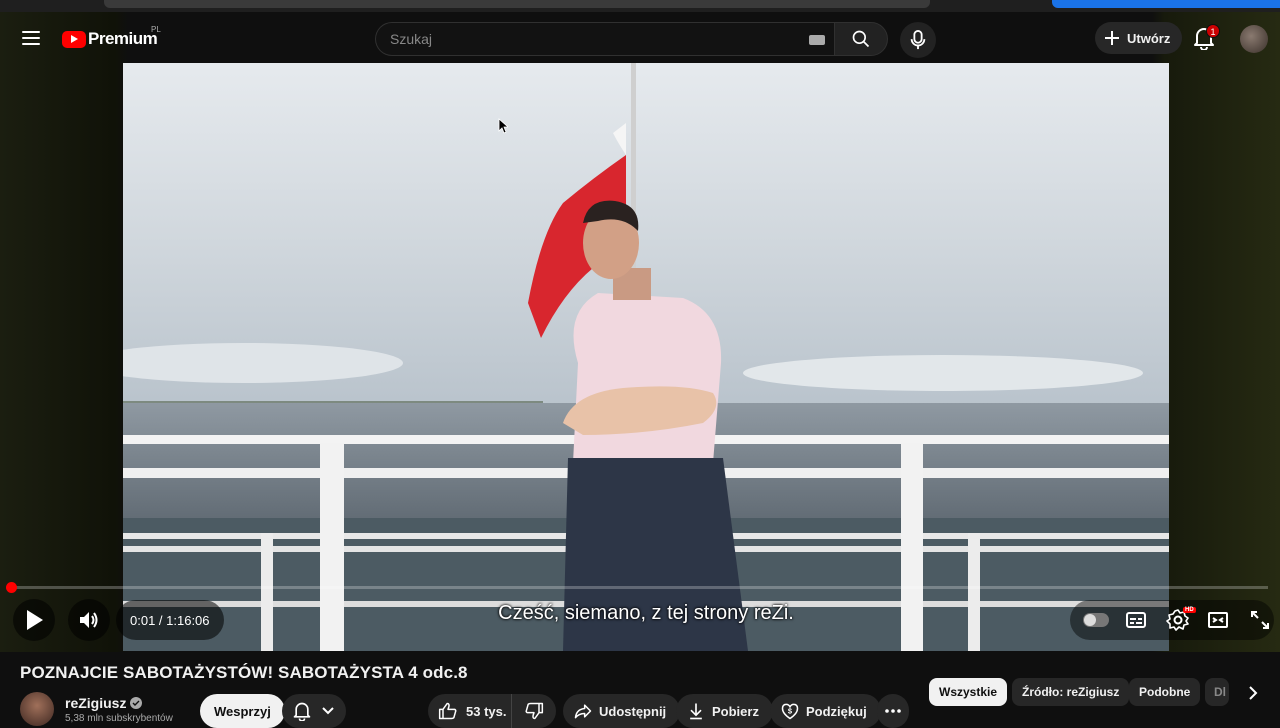  I want to click on chip-related: Podobne, so click(1164, 692).